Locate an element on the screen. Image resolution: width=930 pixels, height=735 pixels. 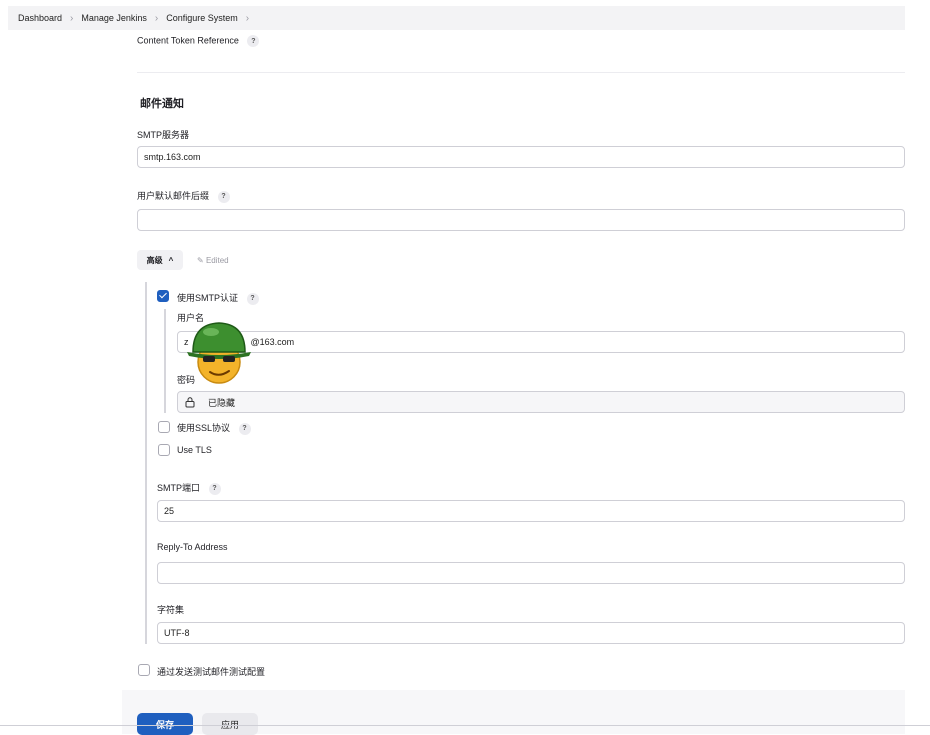
ssl-row: 使用SSL协议 ? is located at coordinates (214, 428).